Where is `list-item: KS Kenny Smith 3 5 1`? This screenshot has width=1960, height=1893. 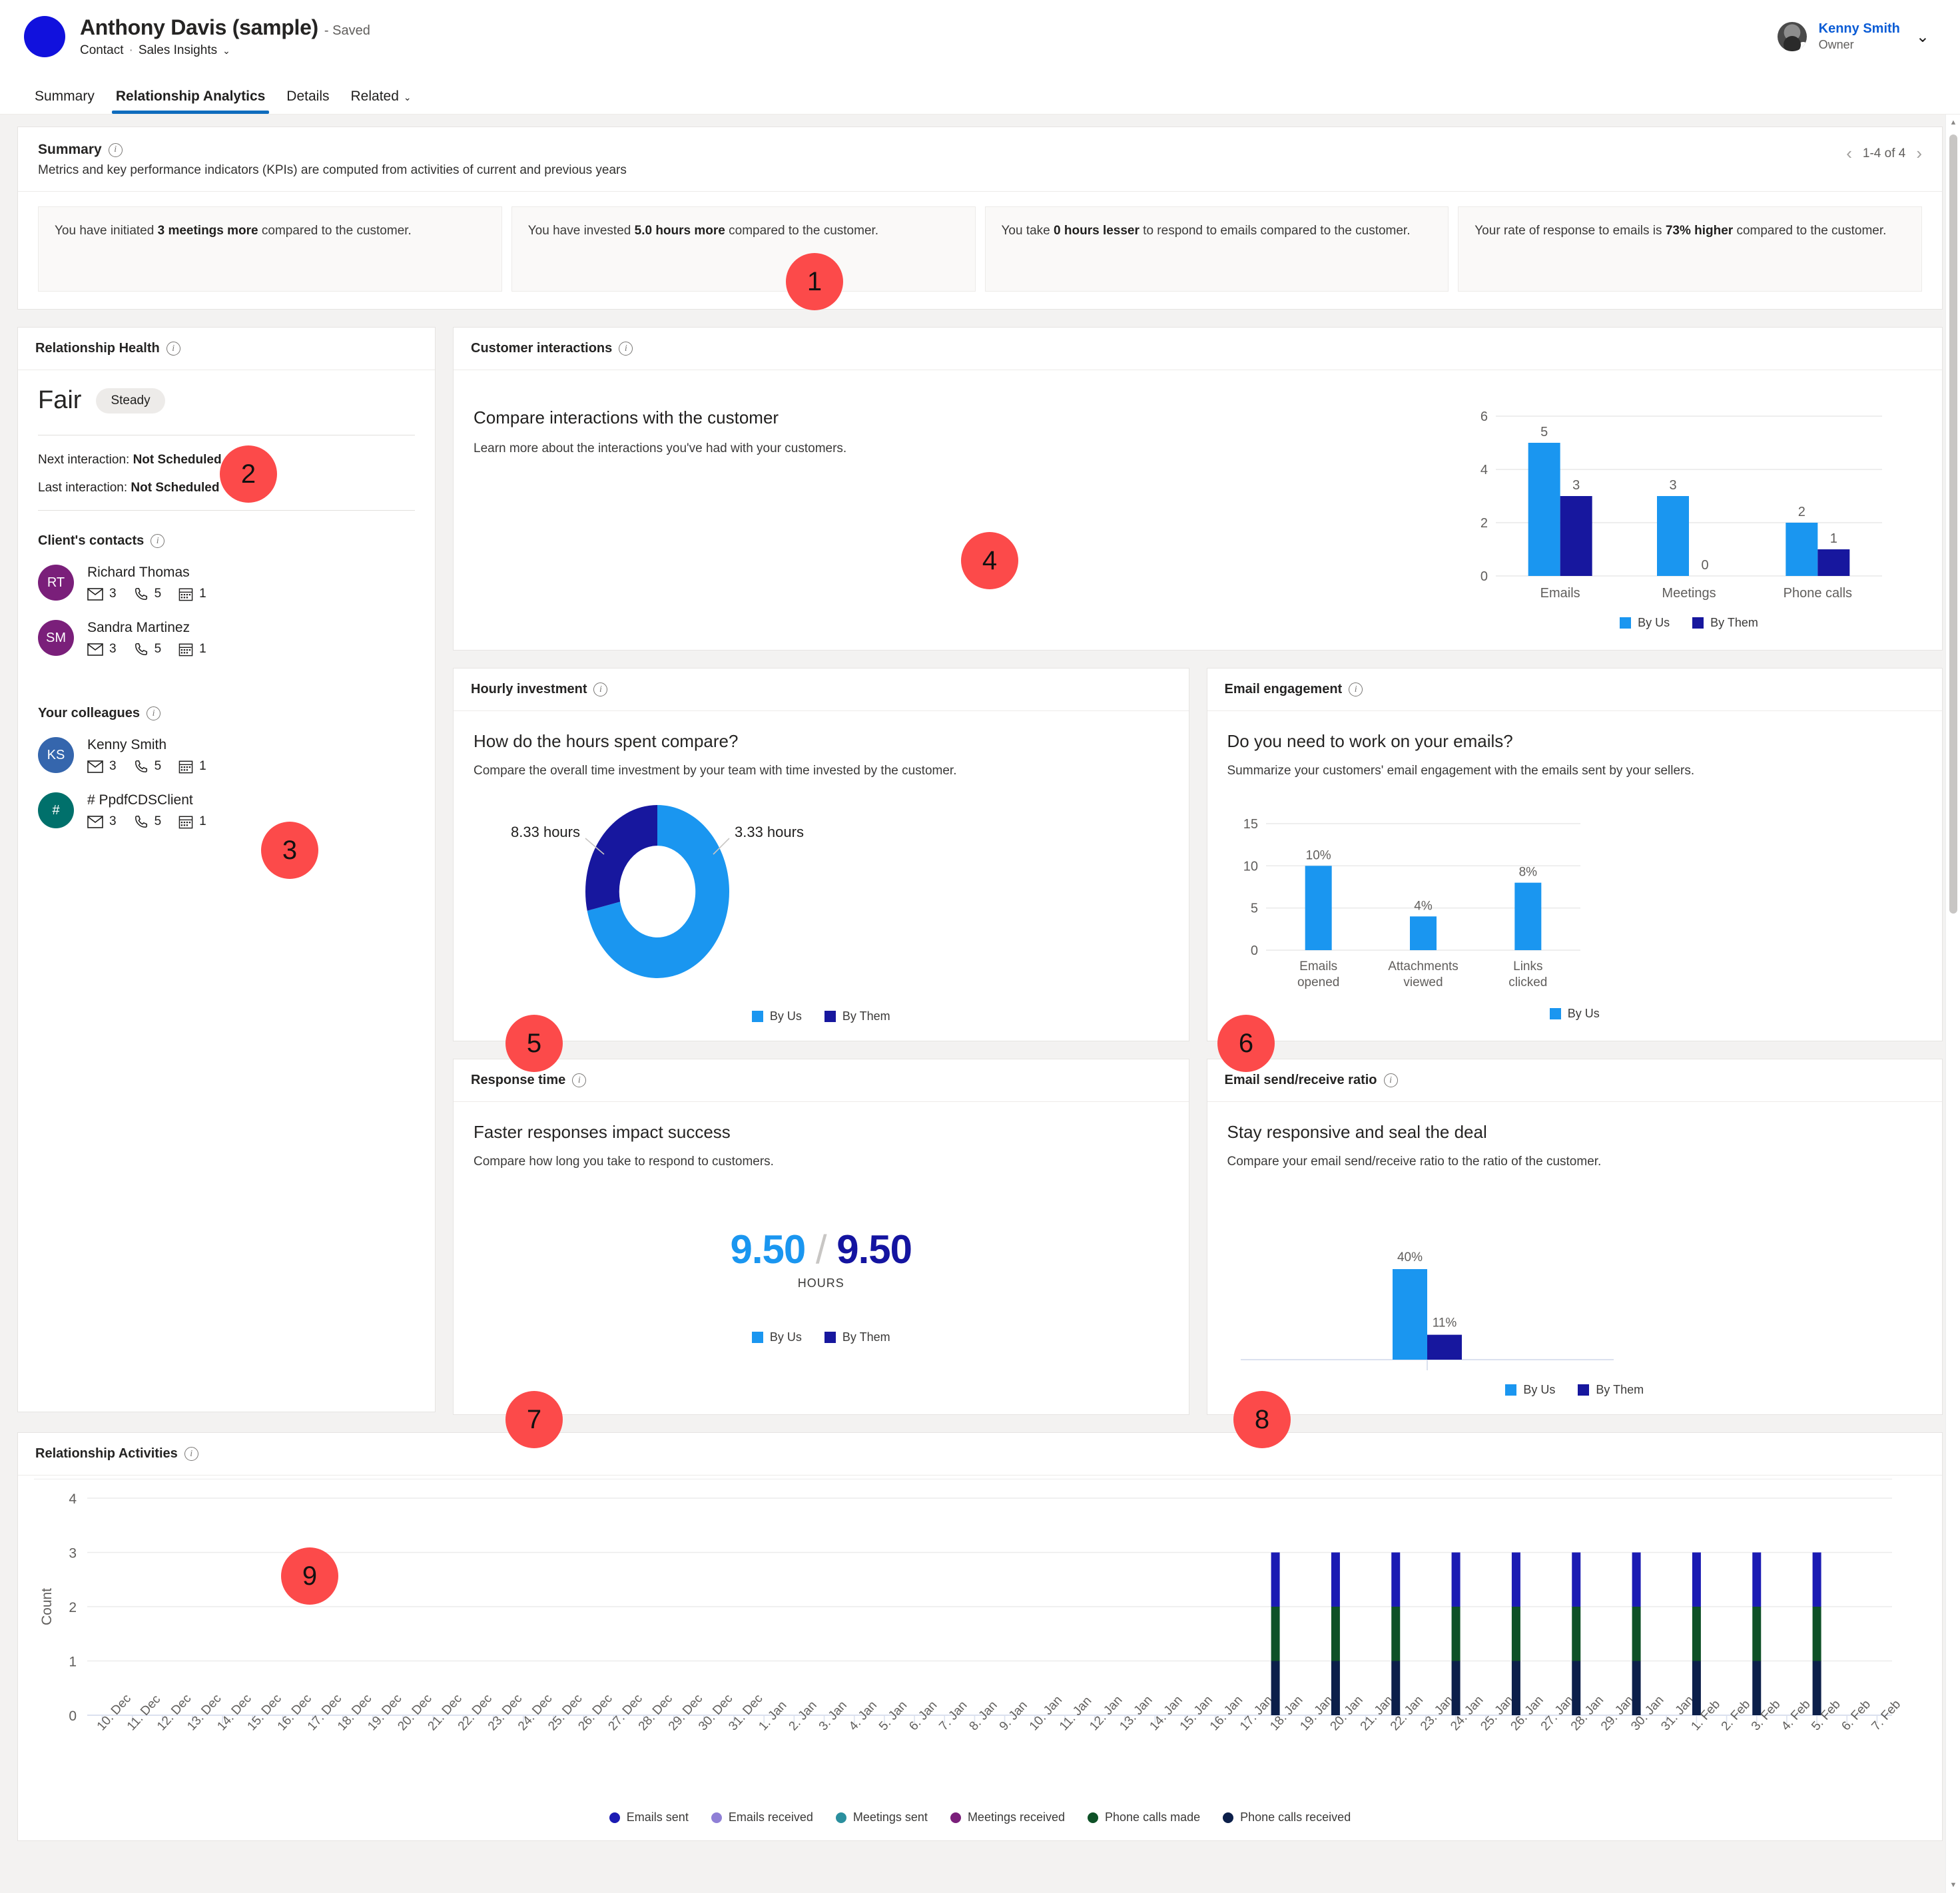
list-item: KS Kenny Smith 3 5 1 is located at coordinates (226, 756).